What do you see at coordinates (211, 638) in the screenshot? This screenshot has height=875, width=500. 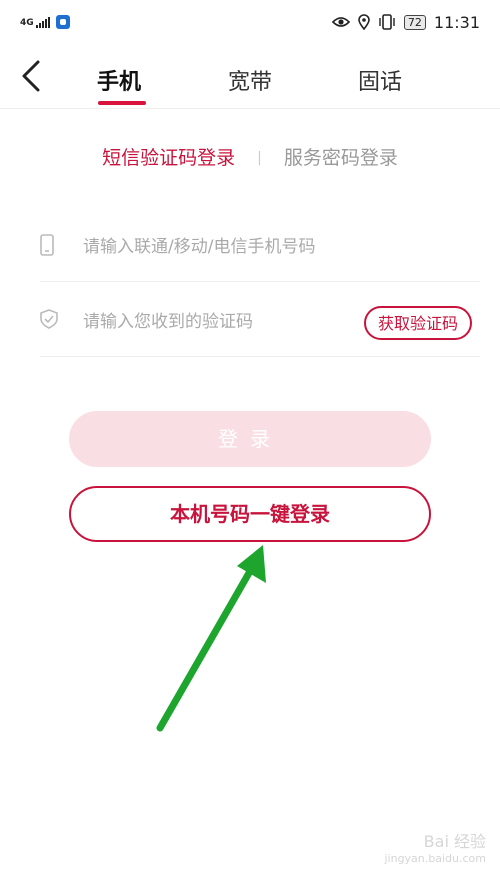 I see `annotation-arrow` at bounding box center [211, 638].